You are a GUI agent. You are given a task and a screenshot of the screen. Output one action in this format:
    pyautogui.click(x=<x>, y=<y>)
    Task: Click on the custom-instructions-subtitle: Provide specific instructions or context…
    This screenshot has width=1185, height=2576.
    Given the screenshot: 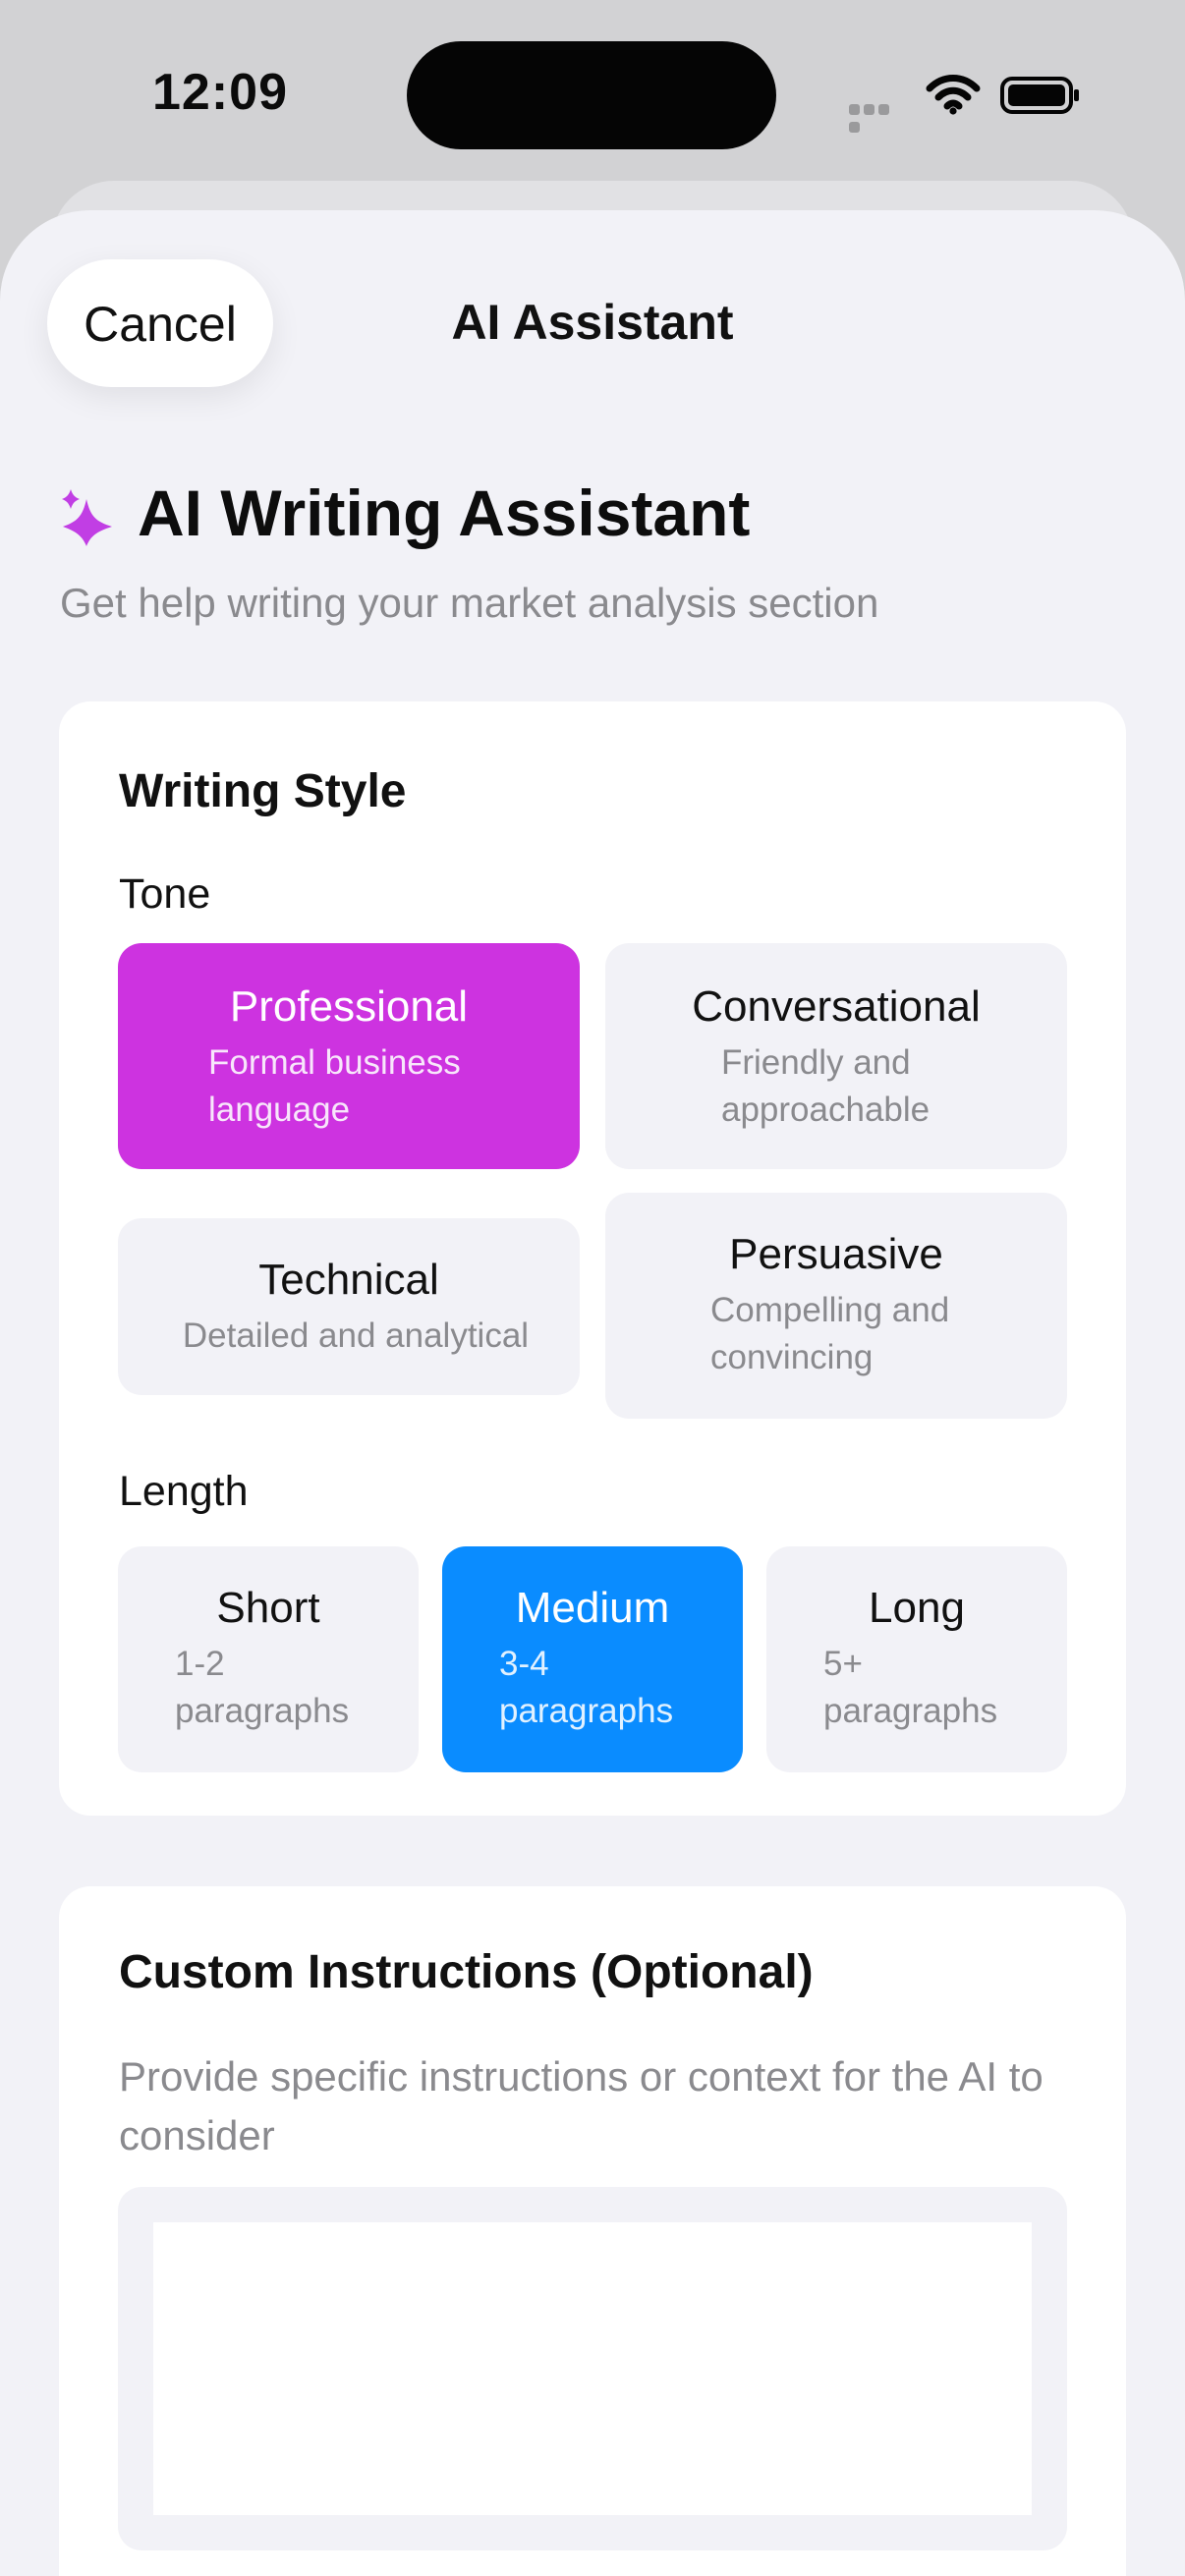 What is the action you would take?
    pyautogui.click(x=581, y=2105)
    